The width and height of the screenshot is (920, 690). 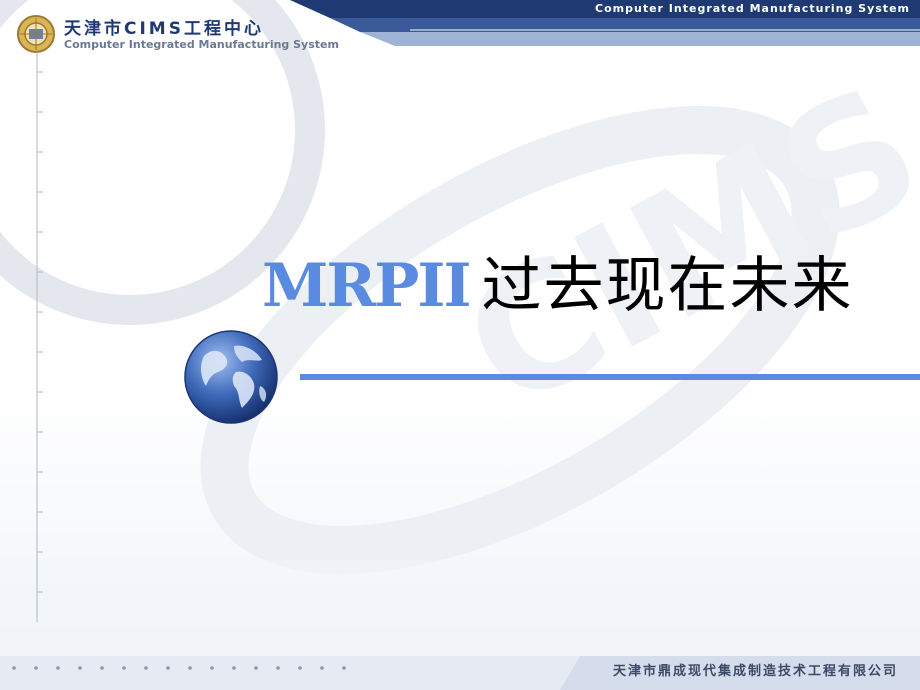 What do you see at coordinates (610, 377) in the screenshot?
I see `title-underline` at bounding box center [610, 377].